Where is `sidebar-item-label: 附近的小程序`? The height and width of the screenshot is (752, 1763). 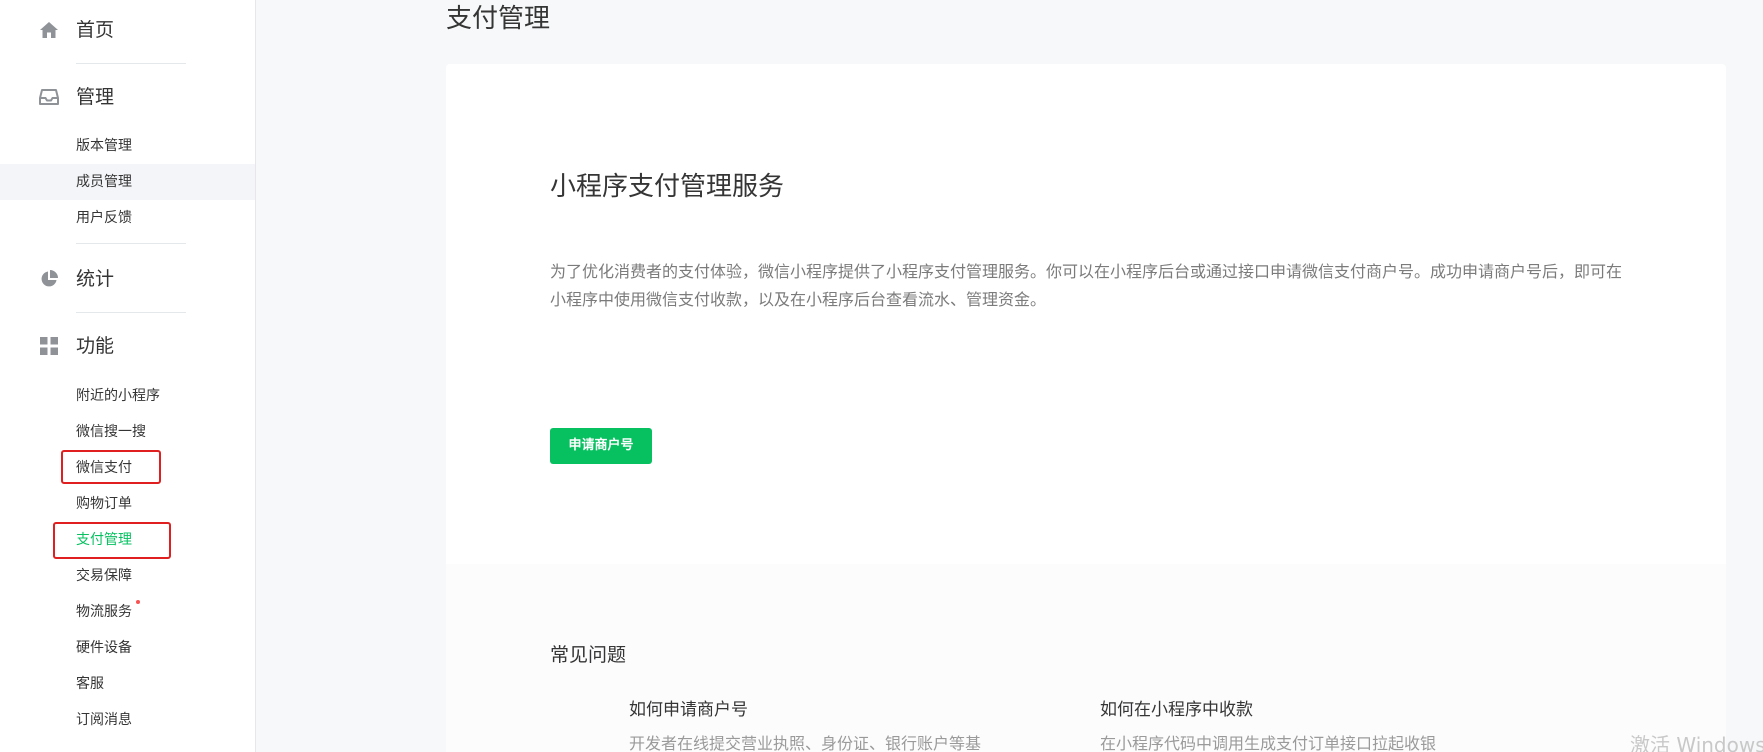
sidebar-item-label: 附近的小程序 is located at coordinates (118, 396).